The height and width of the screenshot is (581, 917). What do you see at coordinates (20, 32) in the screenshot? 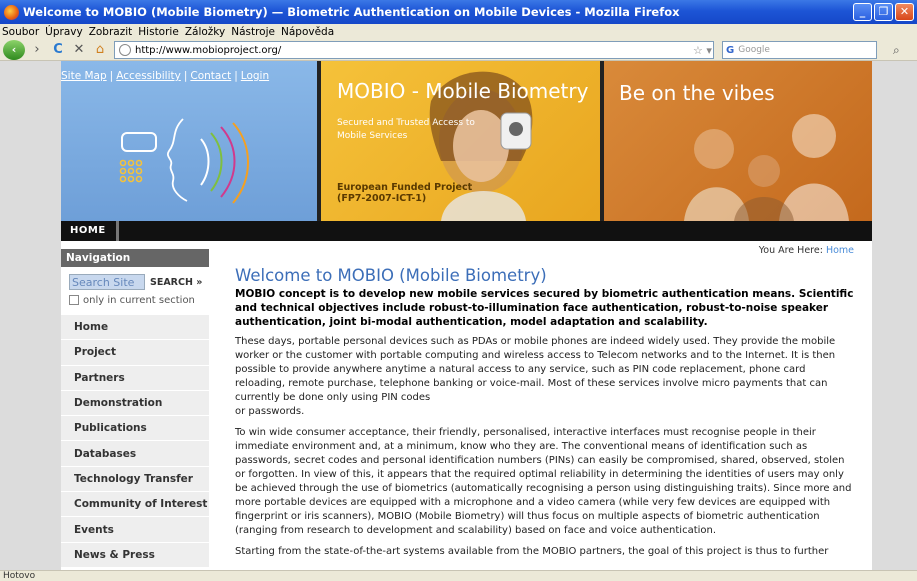
I see `menu-file: Soubor` at bounding box center [20, 32].